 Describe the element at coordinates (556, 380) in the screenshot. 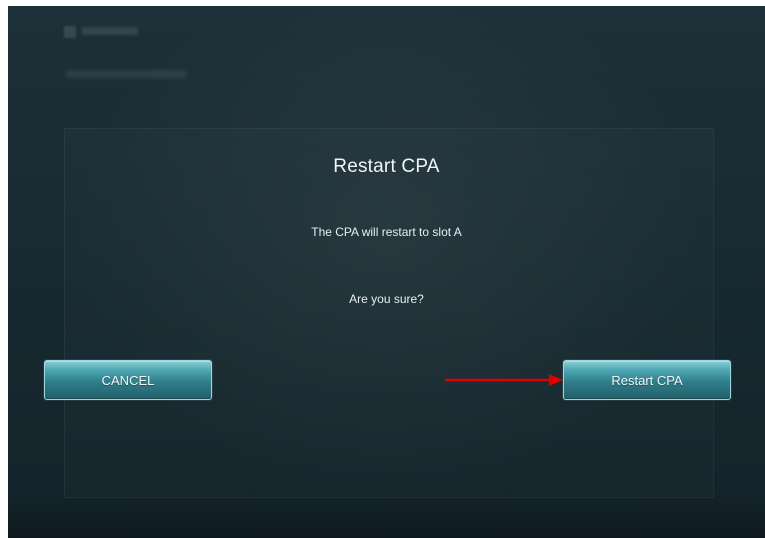

I see `arrow-head` at that location.